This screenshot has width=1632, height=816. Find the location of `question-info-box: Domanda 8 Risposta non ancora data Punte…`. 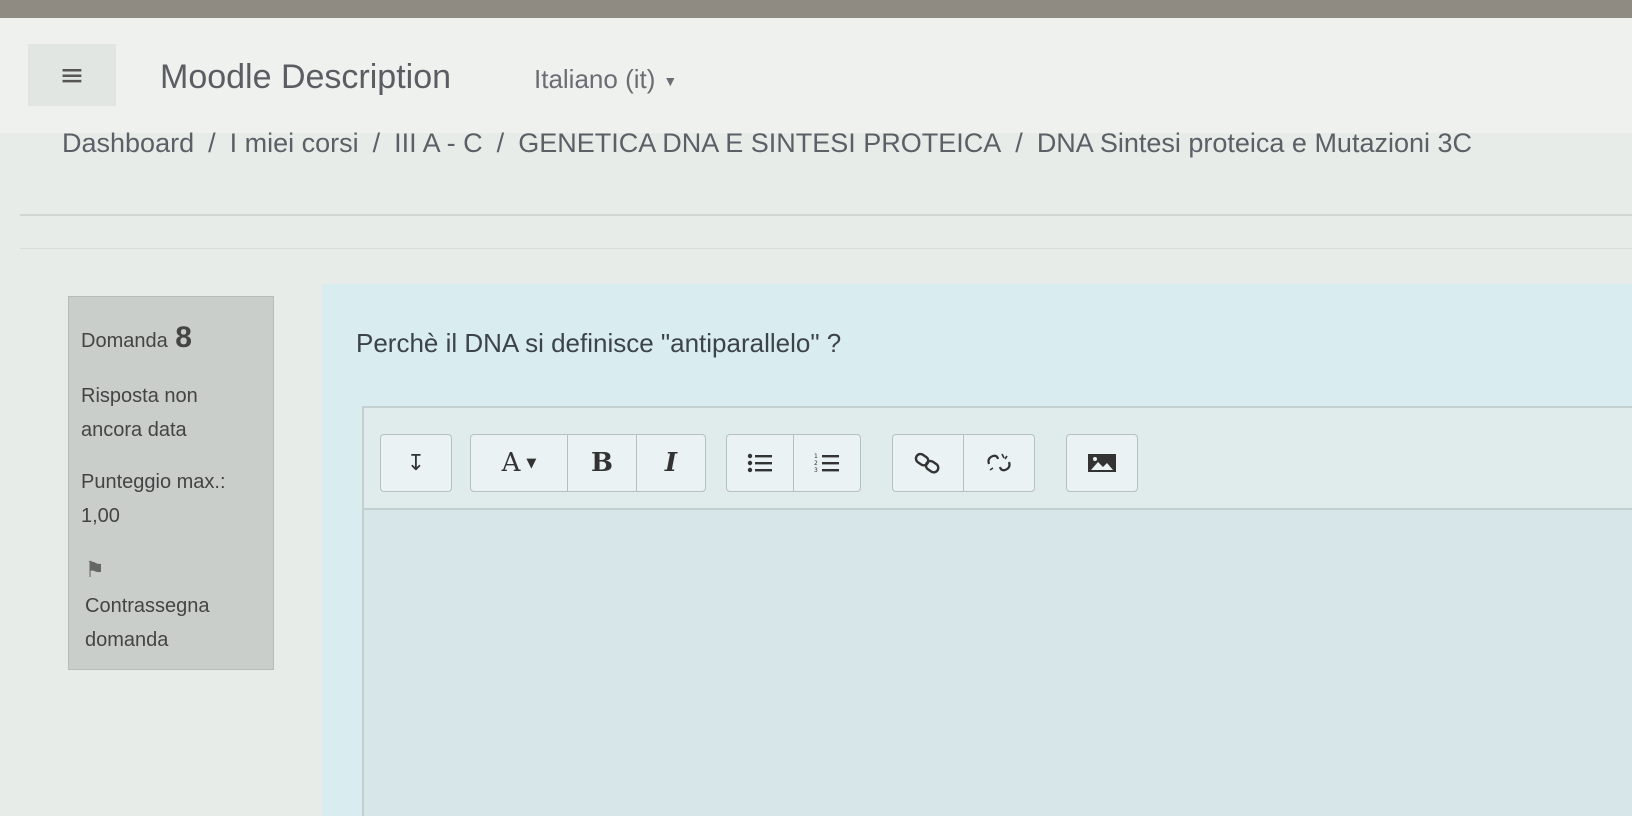

question-info-box: Domanda 8 Risposta non ancora data Punte… is located at coordinates (171, 483).